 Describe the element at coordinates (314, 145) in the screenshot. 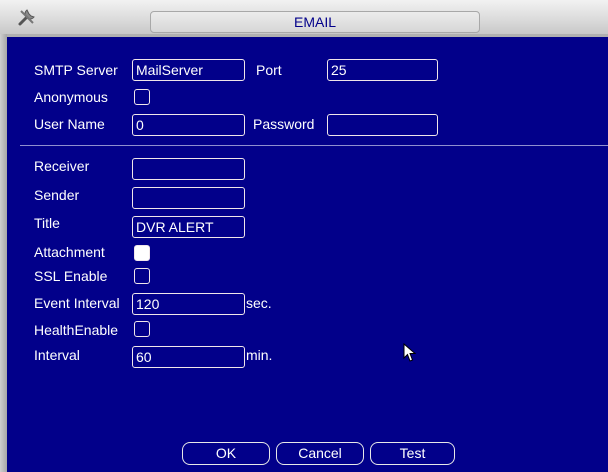

I see `section-divider` at that location.